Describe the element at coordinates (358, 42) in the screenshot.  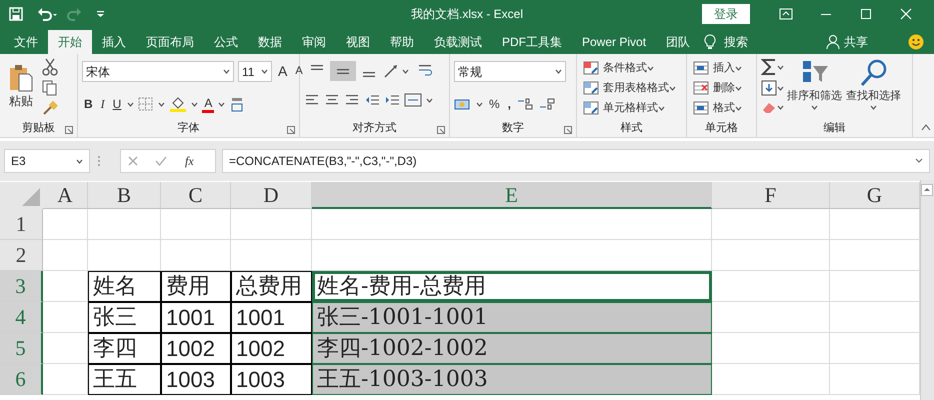
I see `ribbon-tab: 视图` at that location.